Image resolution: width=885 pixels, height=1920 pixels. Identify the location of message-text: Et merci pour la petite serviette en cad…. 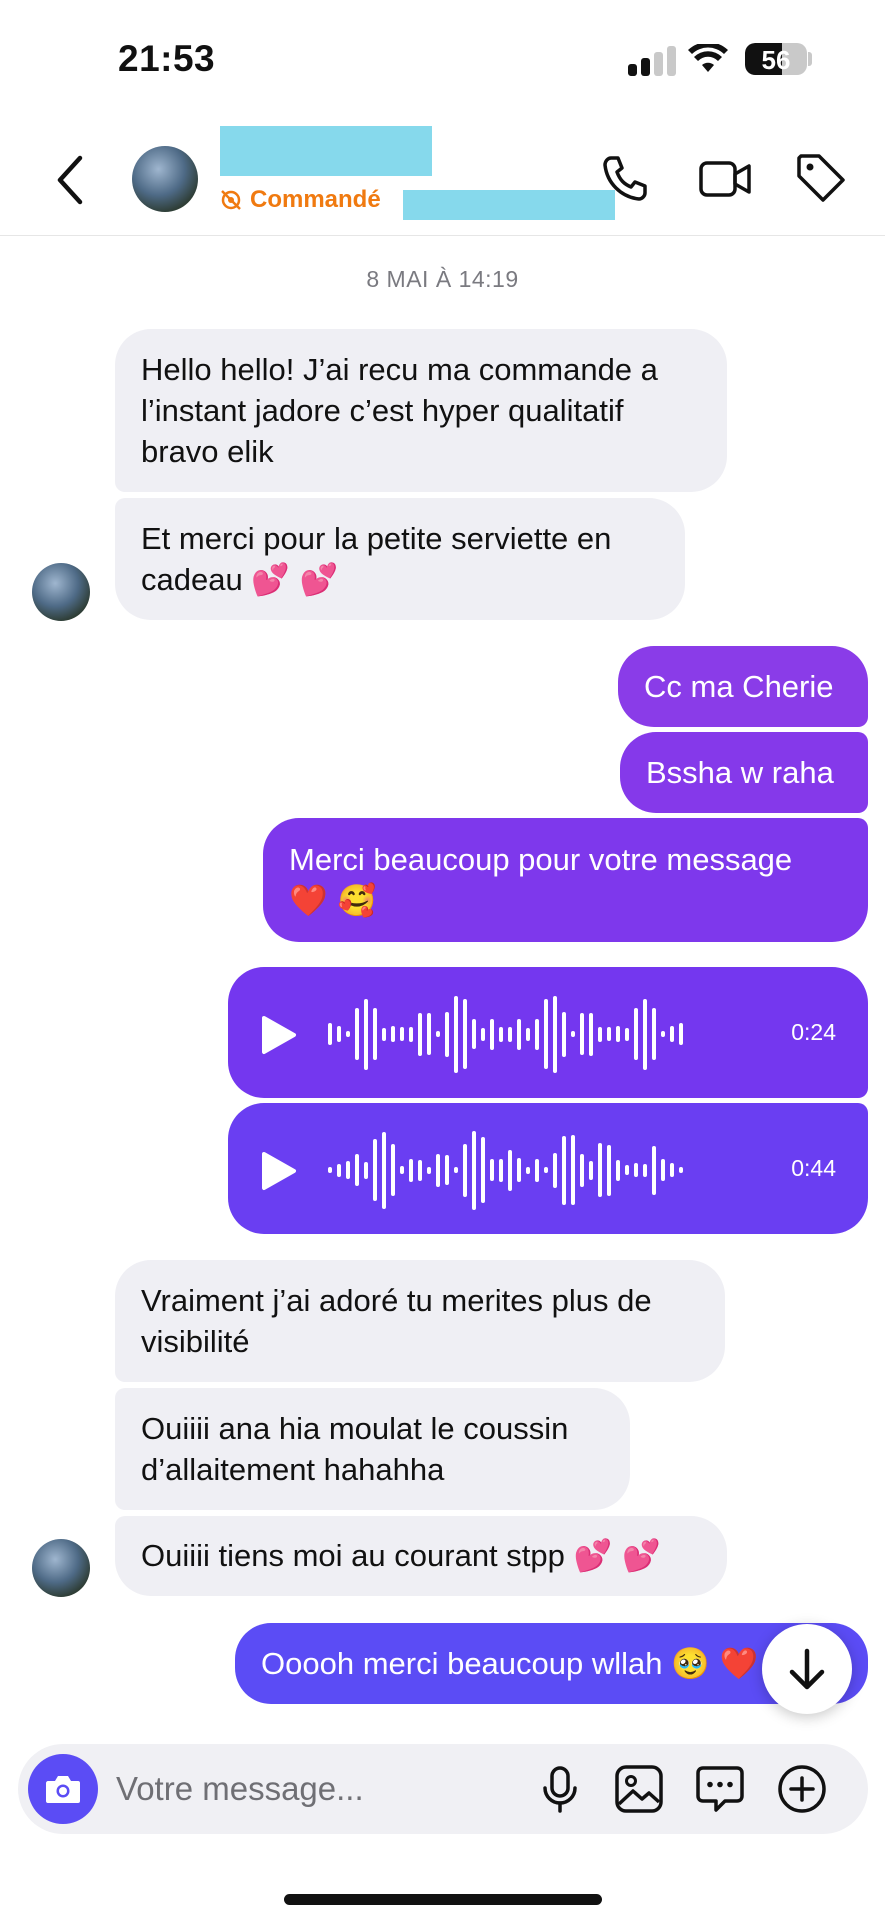
(400, 559).